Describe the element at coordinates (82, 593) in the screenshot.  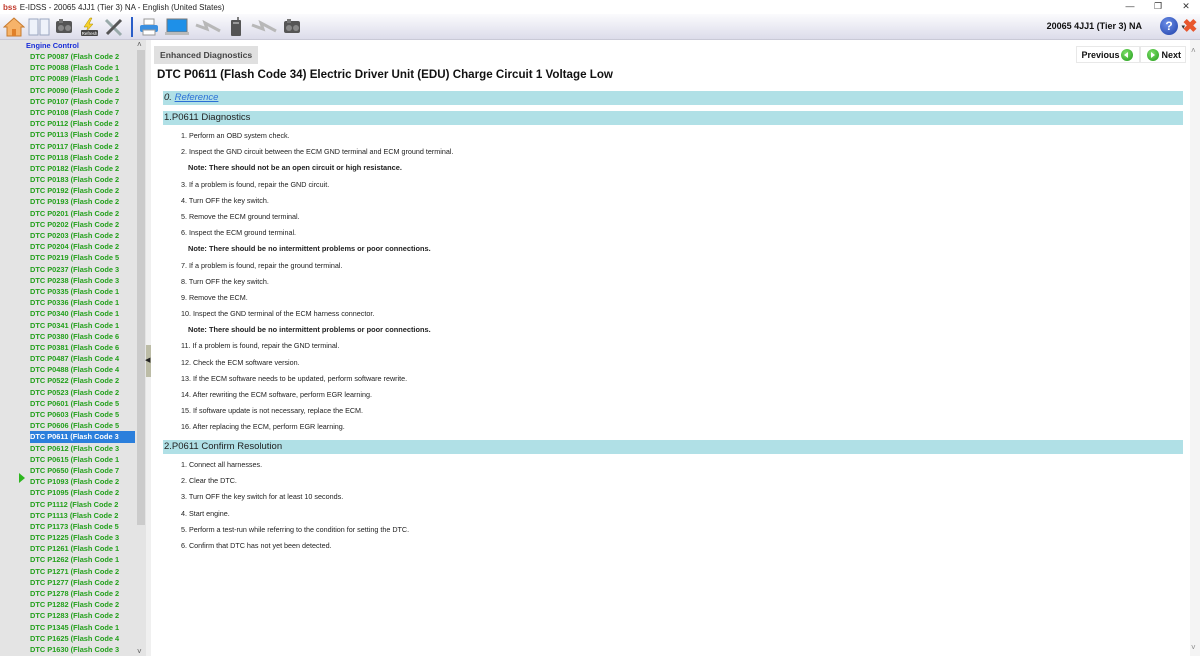
I see `dtc-item: DTC P1278 (Flash Code 2` at that location.